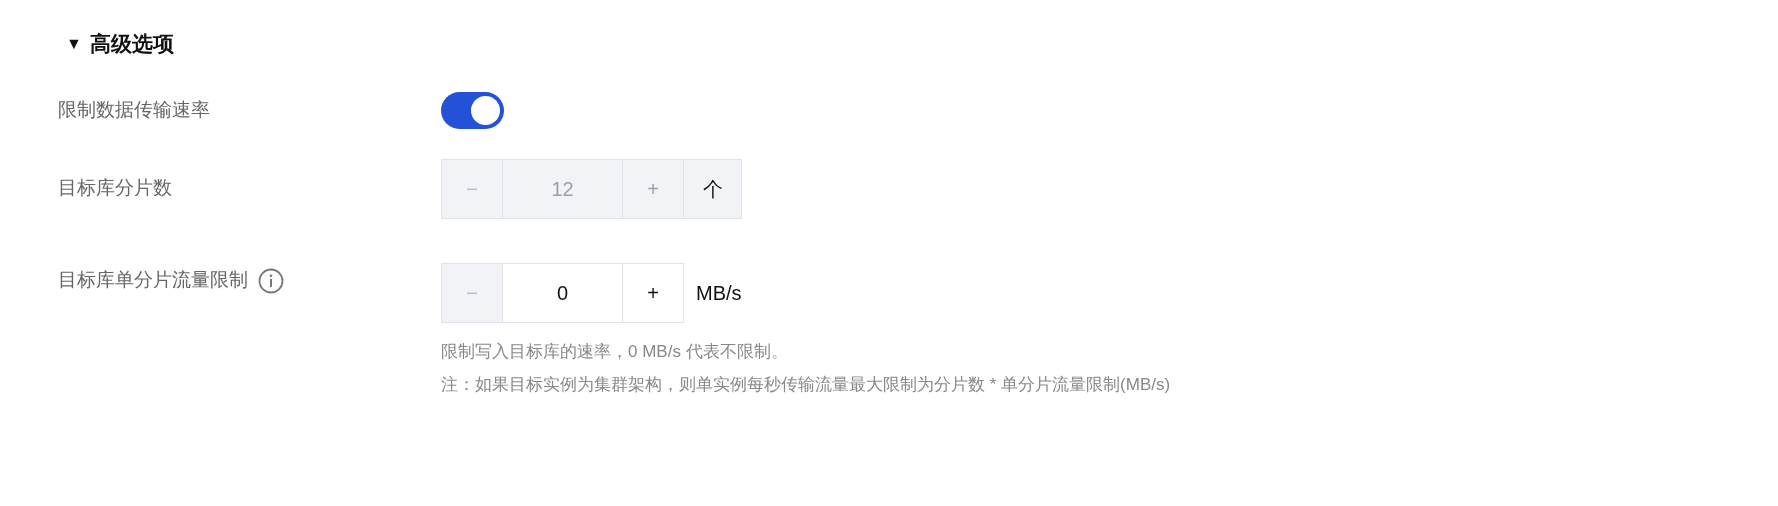  I want to click on section-title: 高级选项, so click(131, 44).